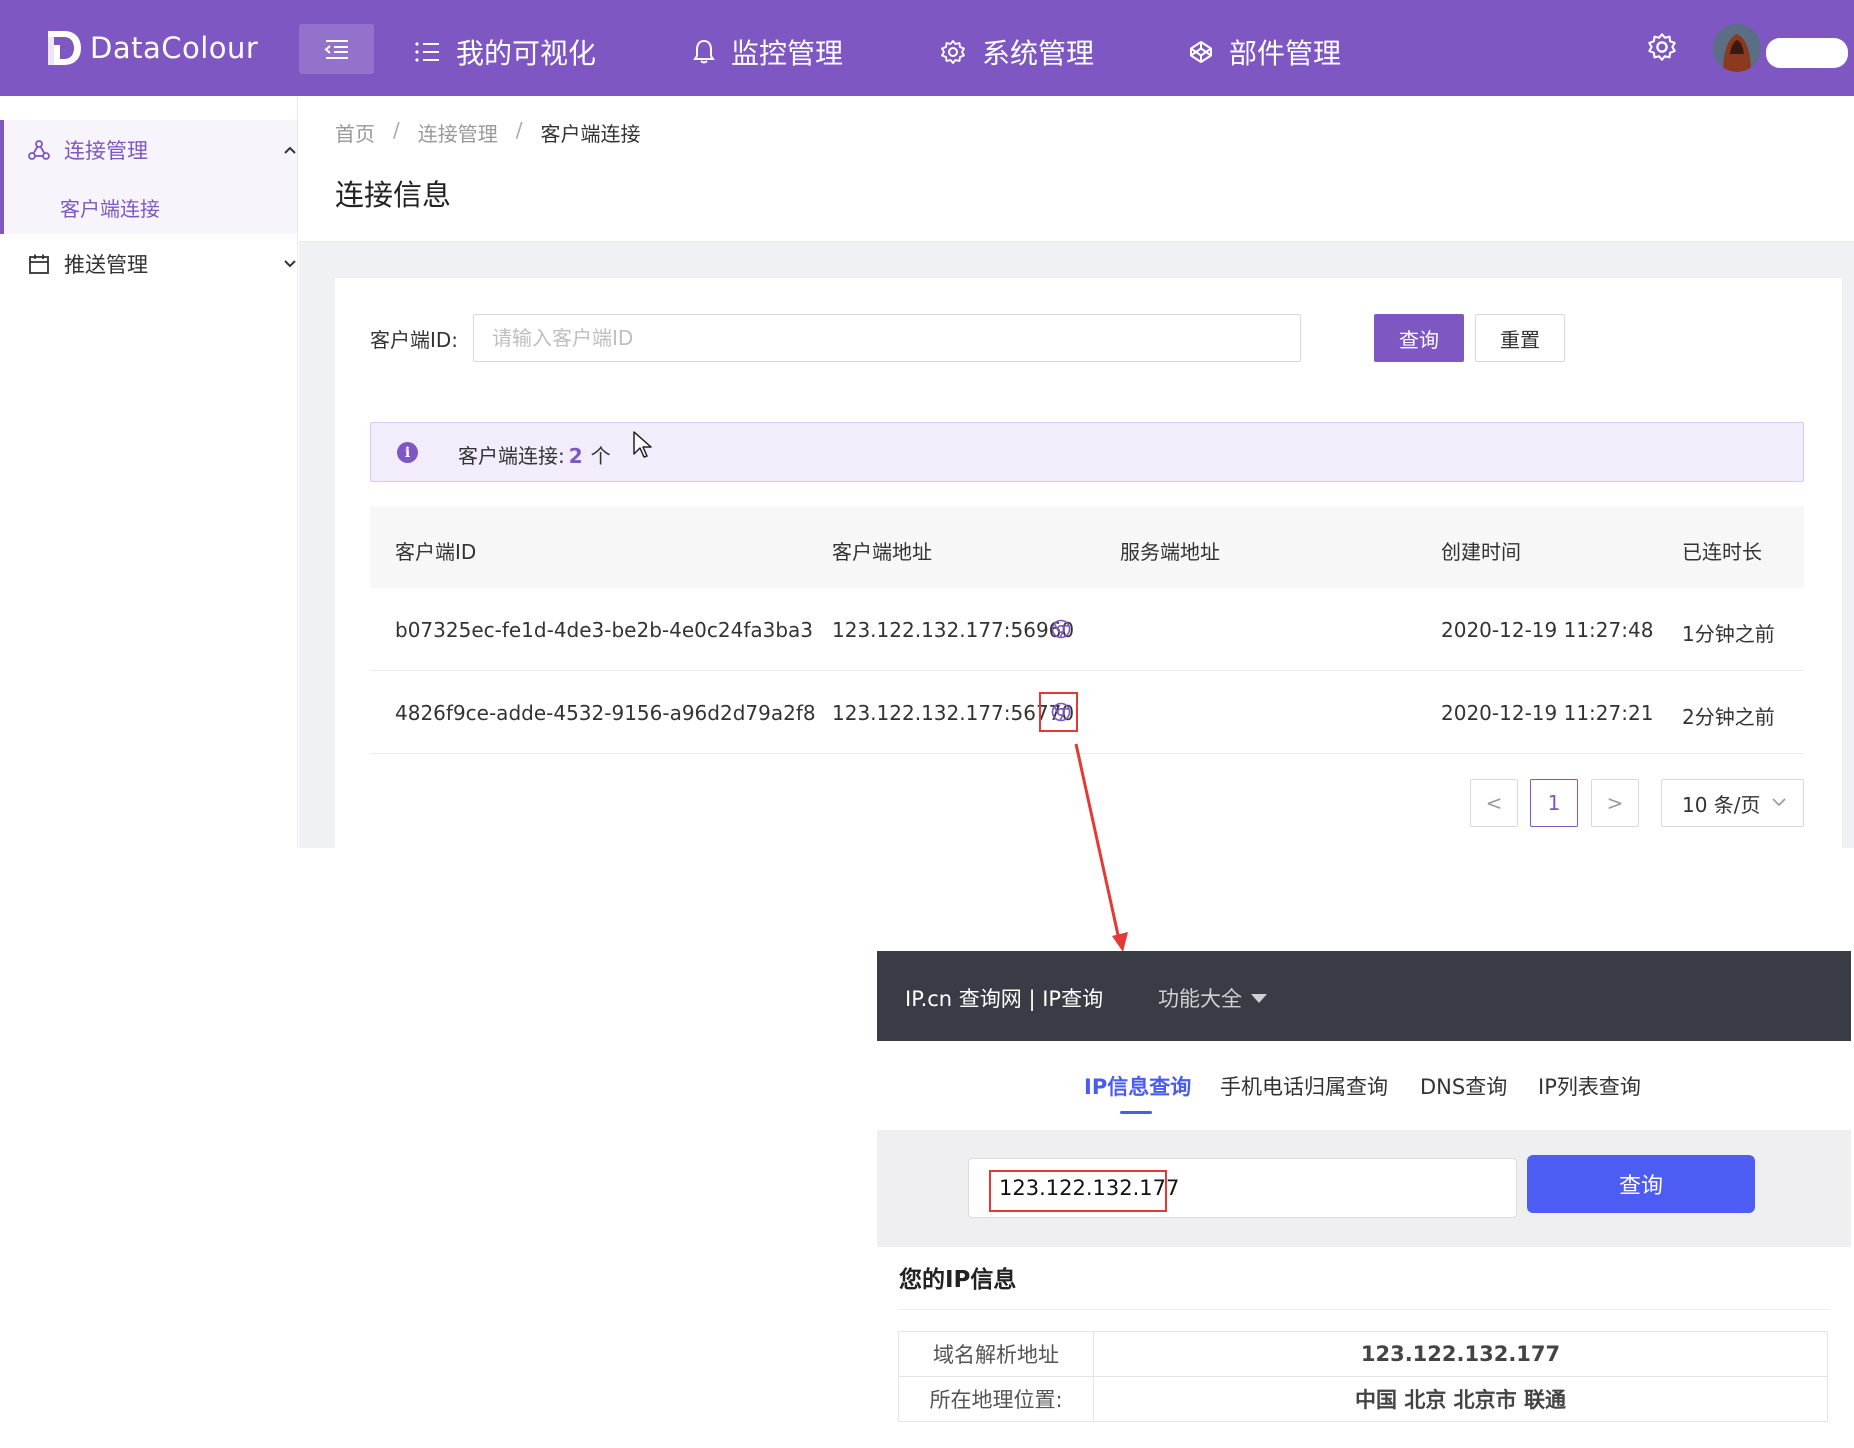 The width and height of the screenshot is (1854, 1448). I want to click on ip-tabs: IP信息查询 手机电话归属查询 DNS查询 IP列表查询, so click(1364, 1086).